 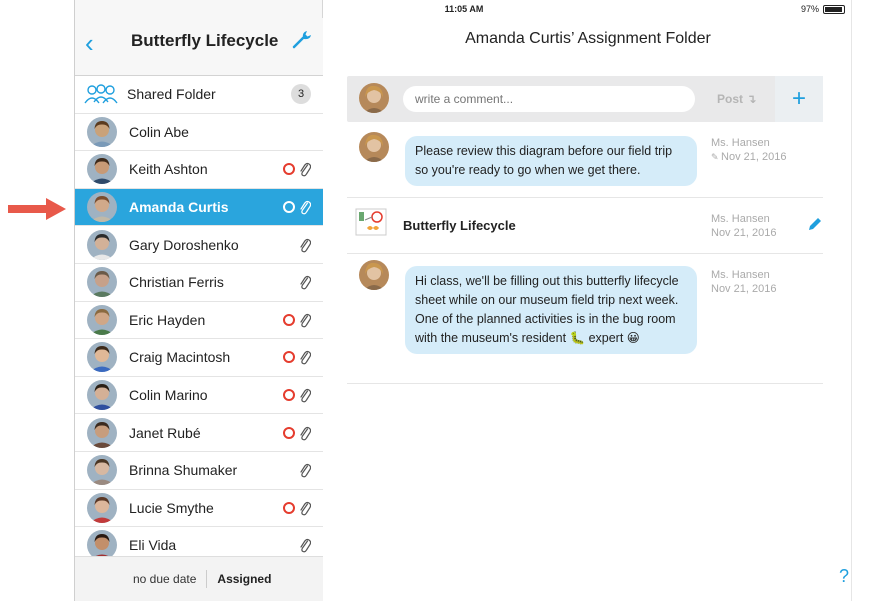 What do you see at coordinates (799, 99) in the screenshot?
I see `add-button: +` at bounding box center [799, 99].